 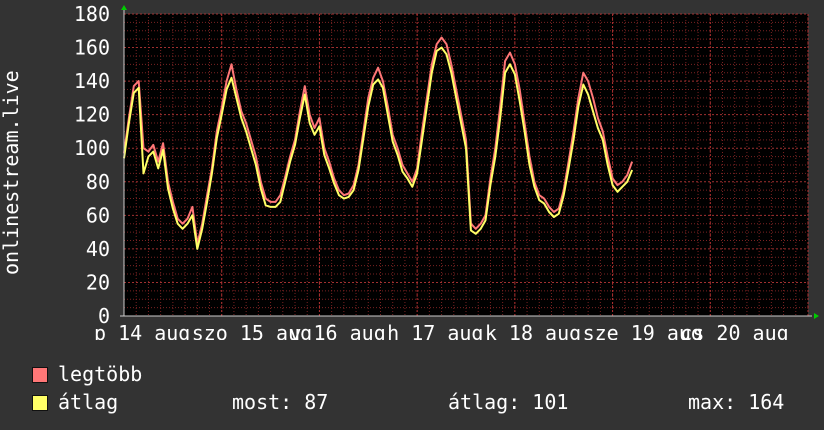 What do you see at coordinates (508, 402) in the screenshot?
I see `stat-average: átlag: 101` at bounding box center [508, 402].